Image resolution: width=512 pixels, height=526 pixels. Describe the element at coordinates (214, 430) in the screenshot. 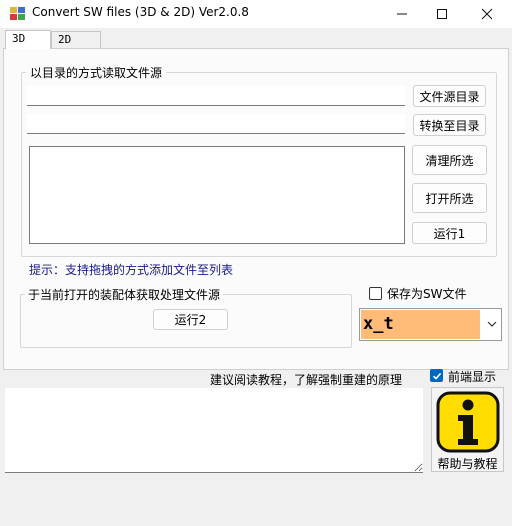

I see `log-textarea` at that location.